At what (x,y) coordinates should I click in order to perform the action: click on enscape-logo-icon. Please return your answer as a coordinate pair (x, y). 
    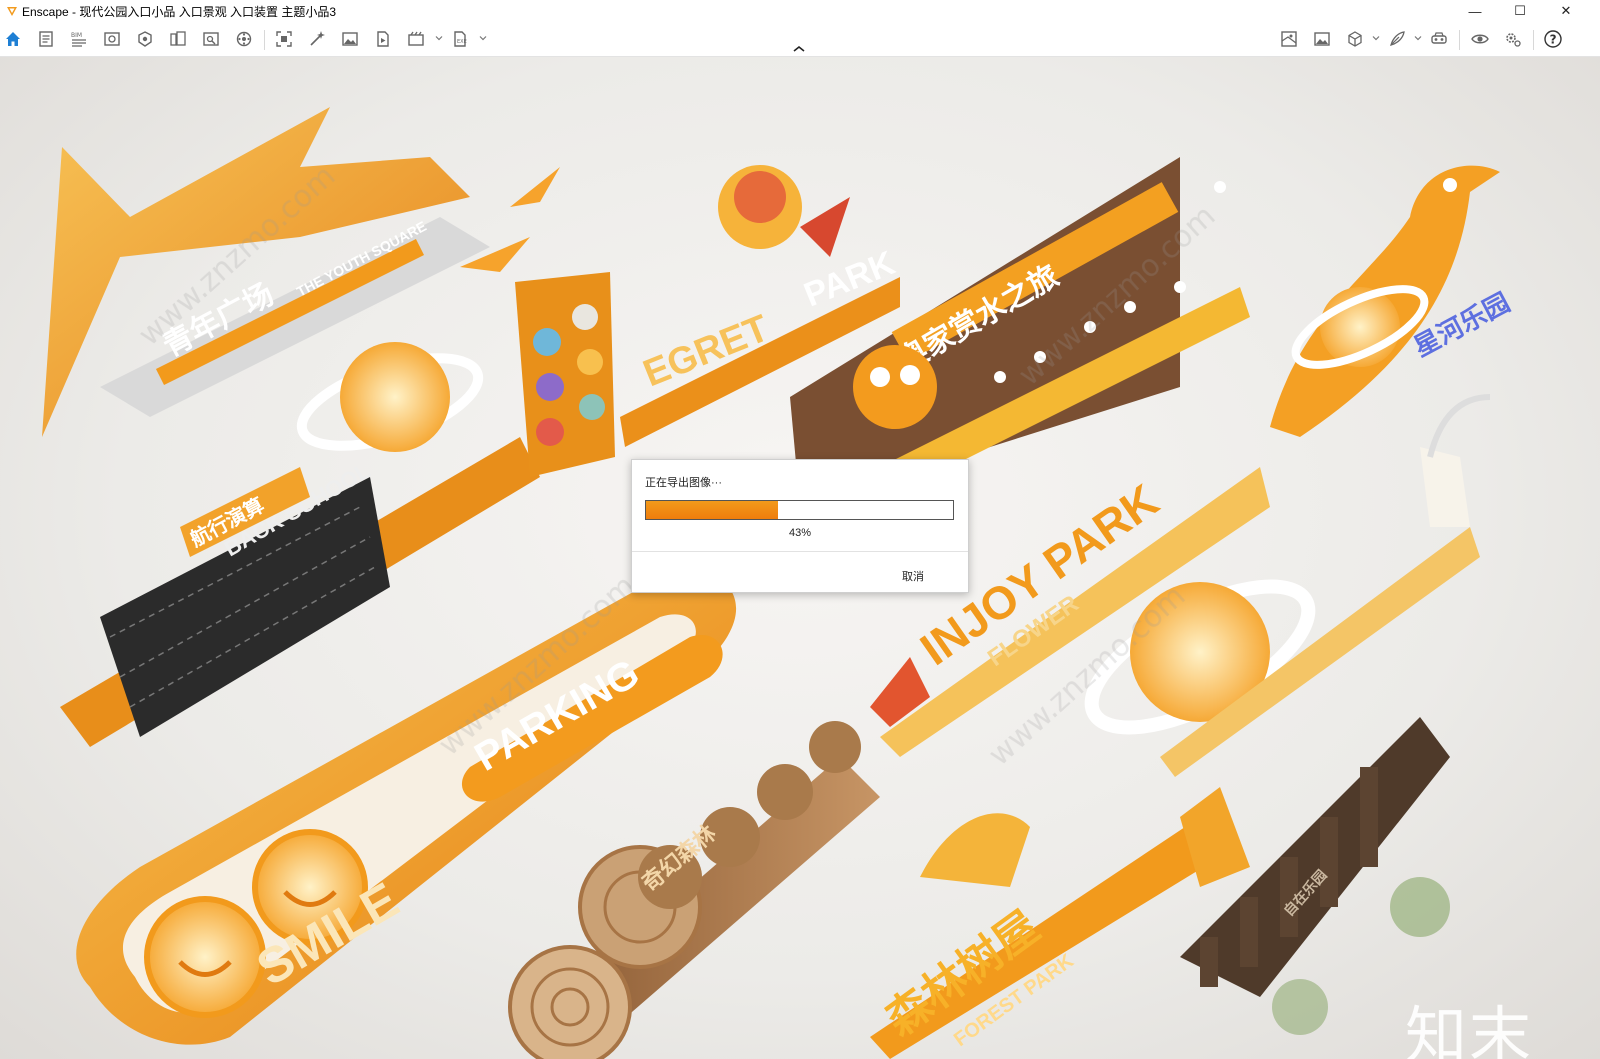
    Looking at the image, I should click on (12, 11).